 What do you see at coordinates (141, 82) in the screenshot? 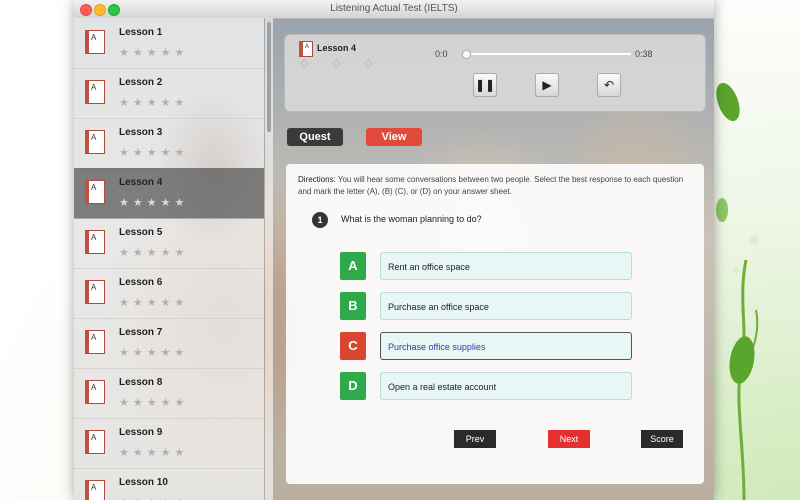
I see `lesson-label: Lesson 2` at bounding box center [141, 82].